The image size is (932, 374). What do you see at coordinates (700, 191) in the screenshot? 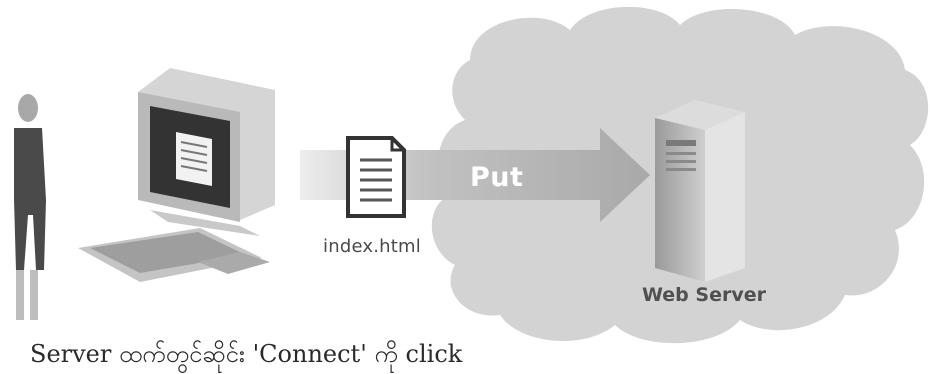
I see `server-icon` at bounding box center [700, 191].